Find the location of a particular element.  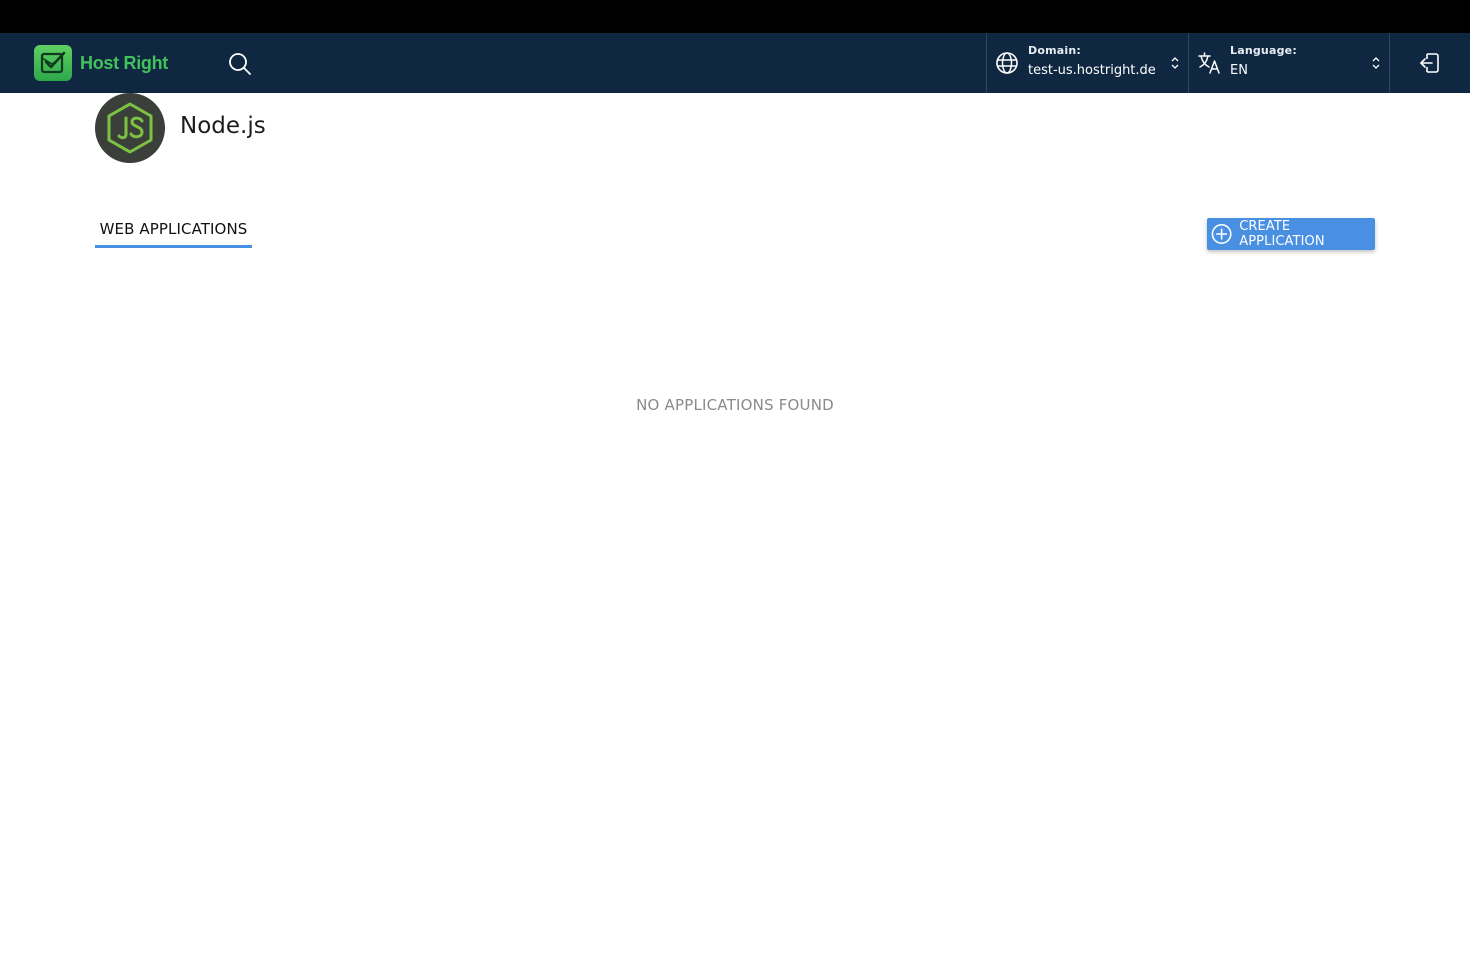

search-icon is located at coordinates (240, 64).